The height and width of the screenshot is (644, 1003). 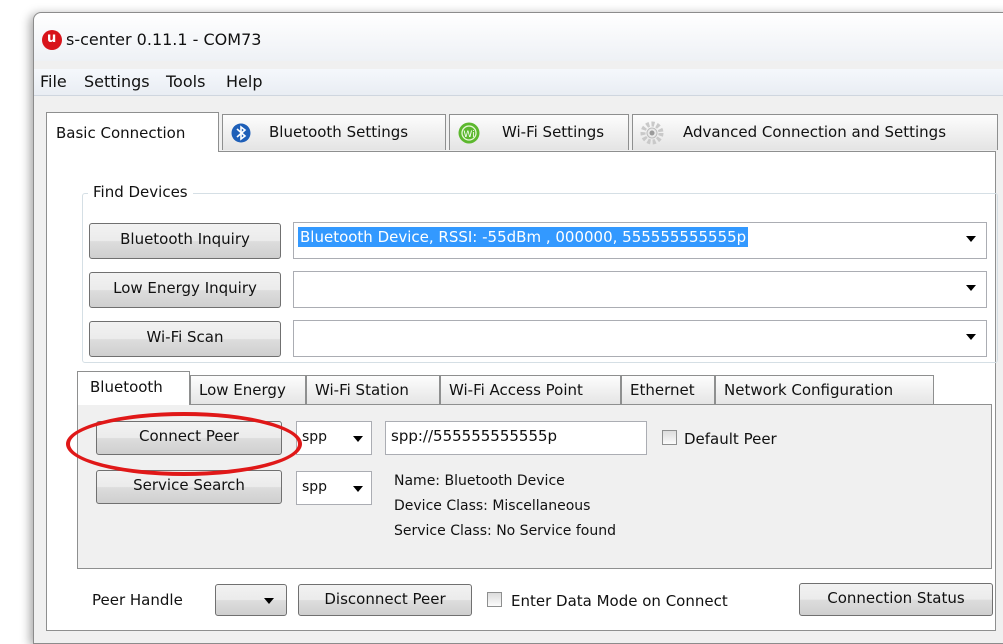 I want to click on tab-label: Basic Connection, so click(x=121, y=133).